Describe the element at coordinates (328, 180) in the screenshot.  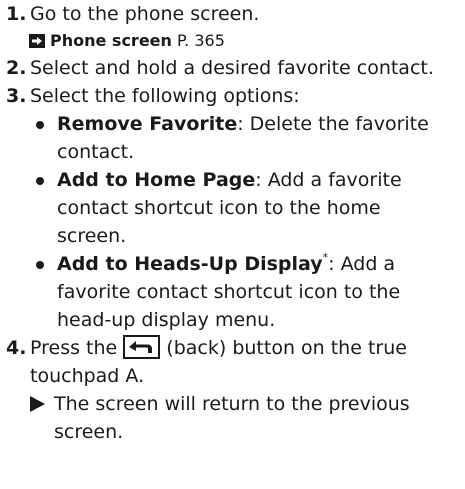
I see `option-desc: : Add a favorite` at that location.